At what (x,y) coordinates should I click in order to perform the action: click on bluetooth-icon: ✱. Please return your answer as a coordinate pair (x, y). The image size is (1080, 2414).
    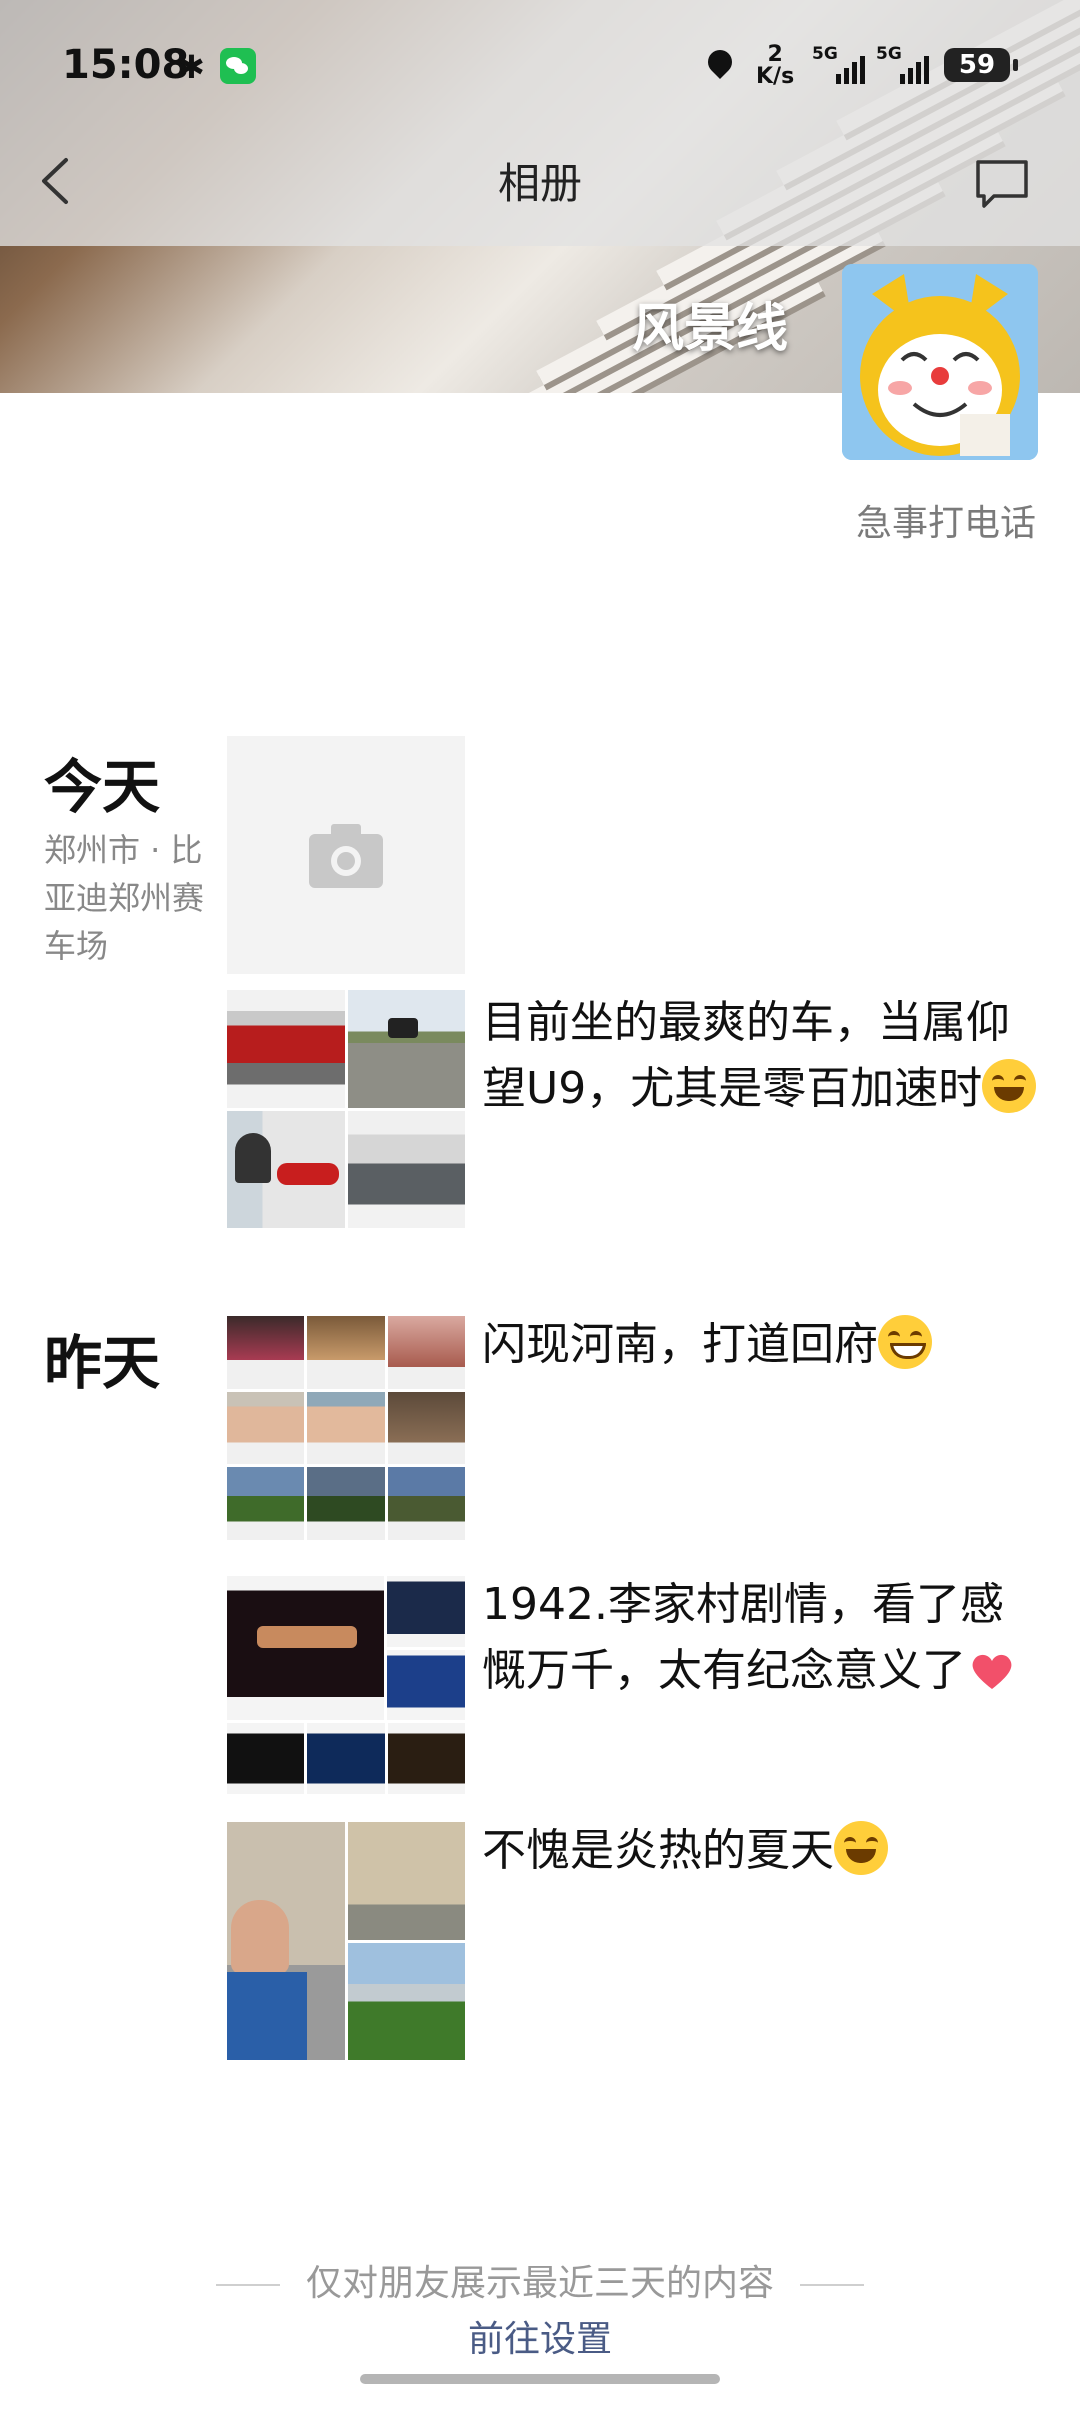
    Looking at the image, I should click on (191, 67).